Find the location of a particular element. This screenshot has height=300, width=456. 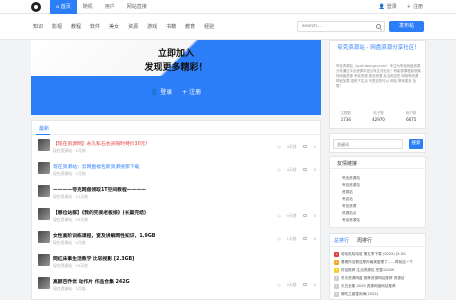

list-item: ————夸克网盘领取1T空间教程———— 现在资源站 · 11天前 is located at coordinates (177, 194).